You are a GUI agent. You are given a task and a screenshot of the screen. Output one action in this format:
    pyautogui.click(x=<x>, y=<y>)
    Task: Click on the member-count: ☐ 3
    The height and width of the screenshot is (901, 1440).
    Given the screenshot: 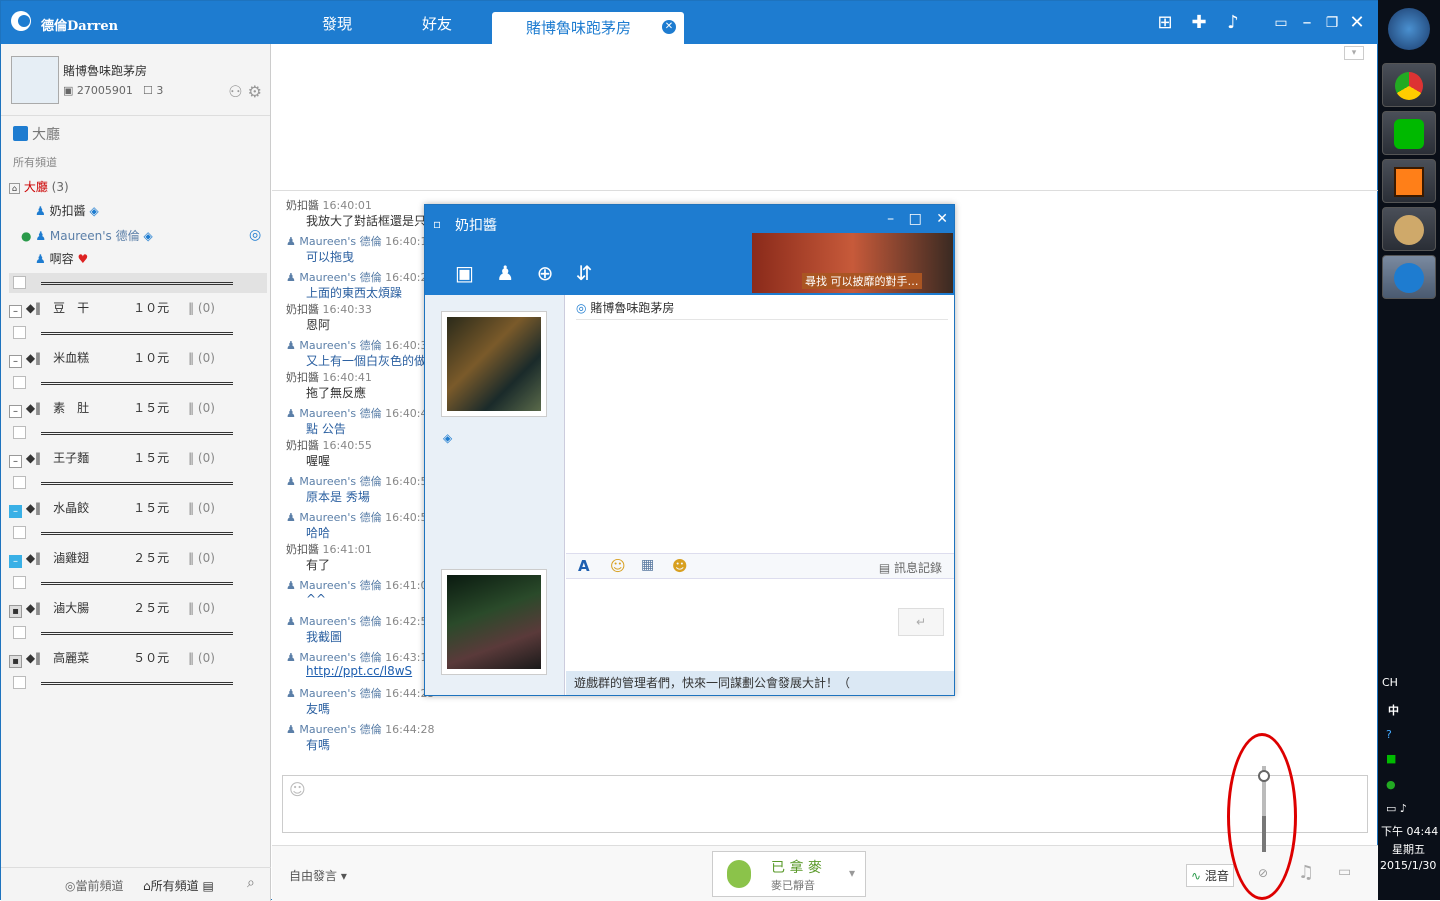 What is the action you would take?
    pyautogui.click(x=153, y=90)
    